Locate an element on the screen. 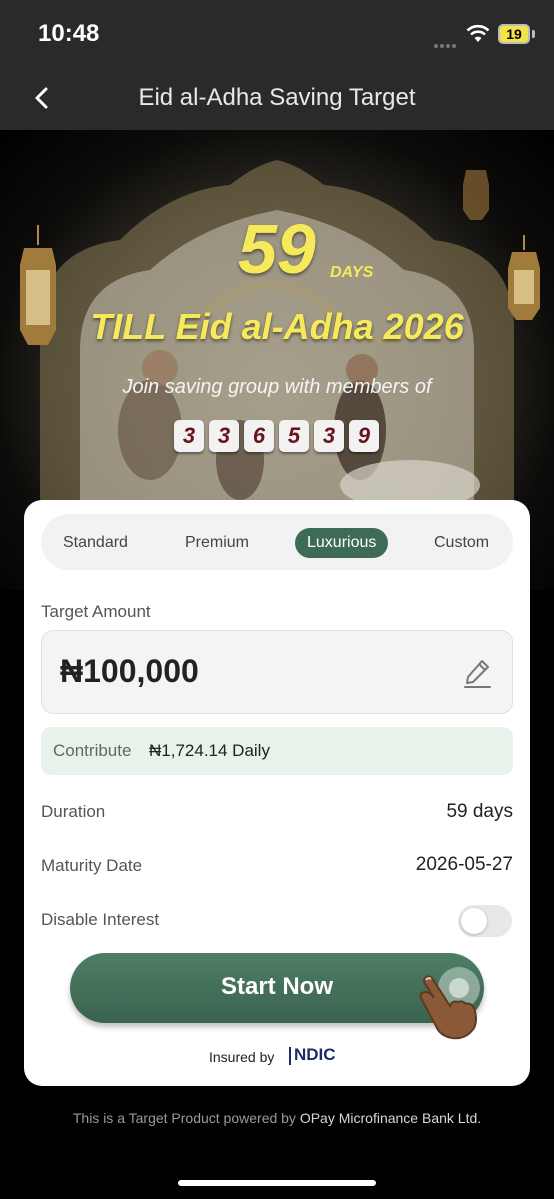 The image size is (554, 1199). battery-level: 19 is located at coordinates (514, 34).